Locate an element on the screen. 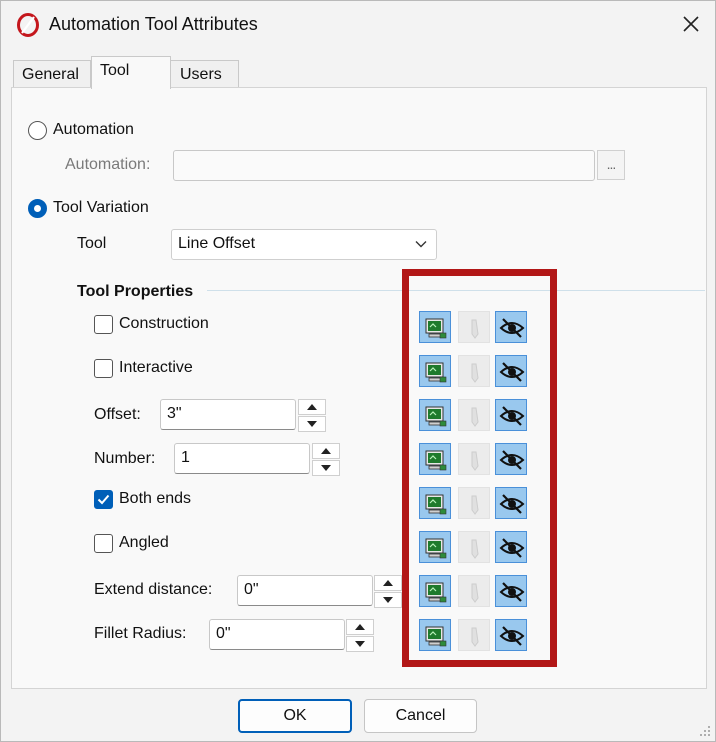  offset-spinner is located at coordinates (312, 415).